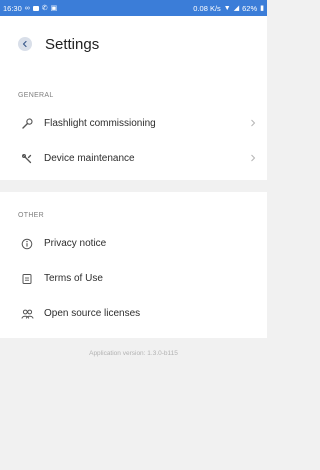 The width and height of the screenshot is (320, 470). What do you see at coordinates (27, 279) in the screenshot?
I see `document-icon` at bounding box center [27, 279].